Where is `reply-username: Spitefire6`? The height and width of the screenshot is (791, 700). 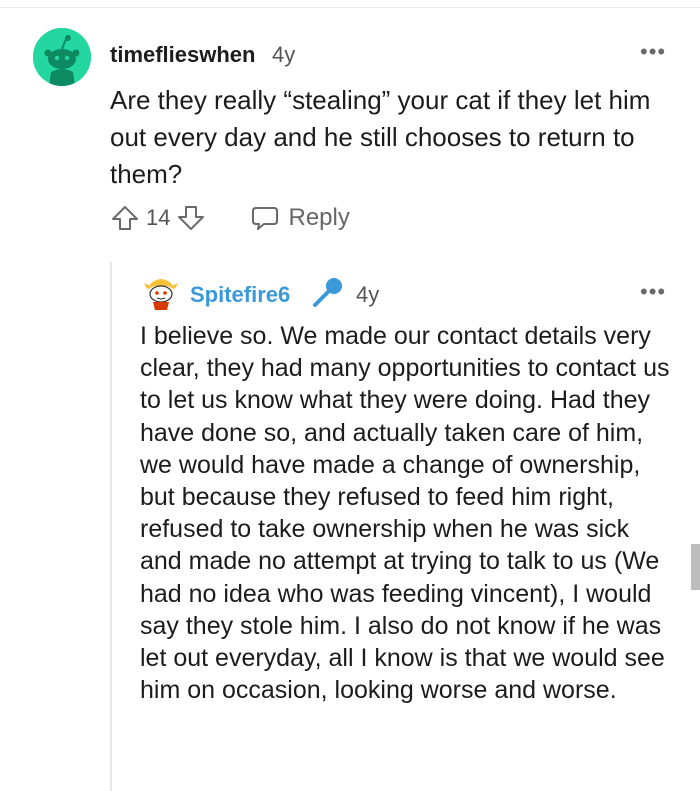
reply-username: Spitefire6 is located at coordinates (240, 295).